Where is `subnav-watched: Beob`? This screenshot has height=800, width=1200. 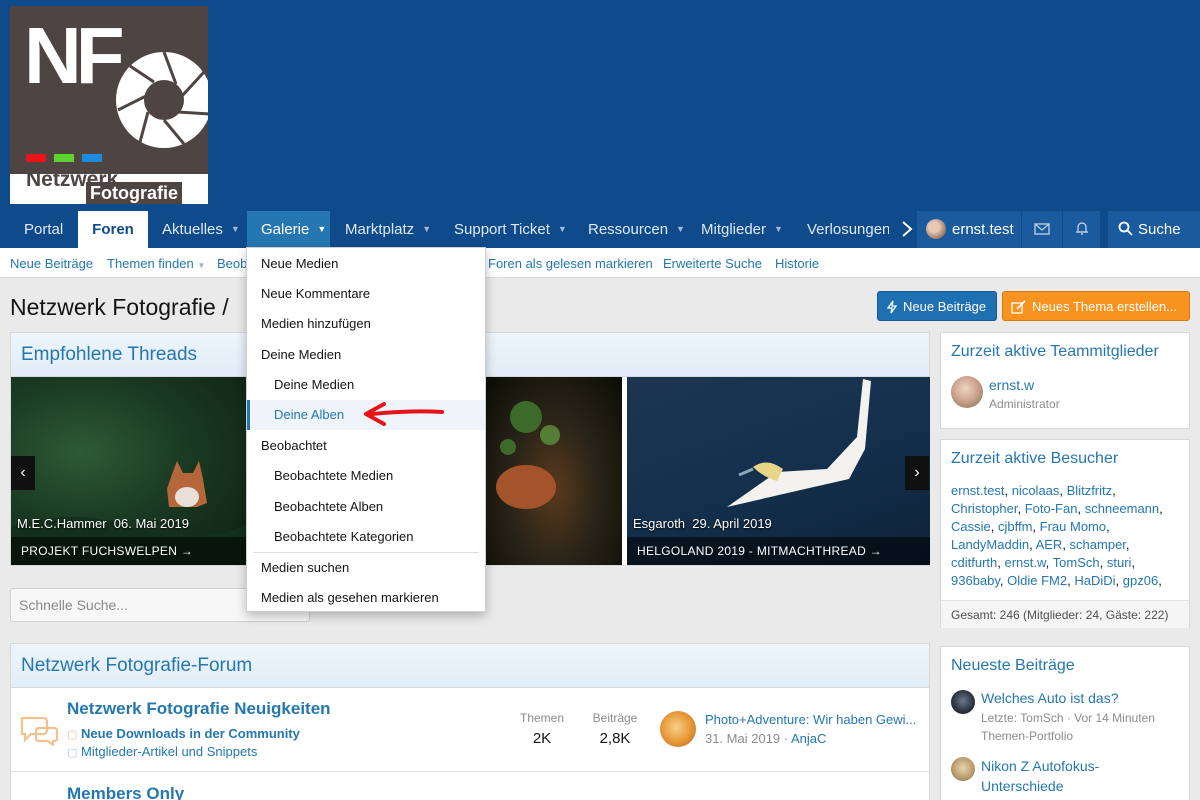
subnav-watched: Beob is located at coordinates (232, 263).